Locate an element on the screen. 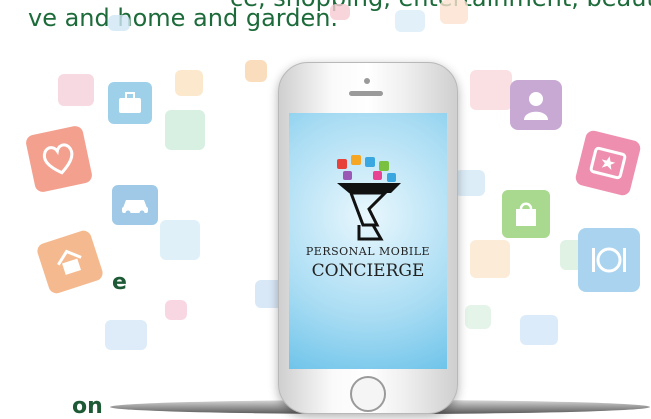 This screenshot has width=651, height=419. logo-line-1: PERSONAL MOBILE is located at coordinates (368, 251).